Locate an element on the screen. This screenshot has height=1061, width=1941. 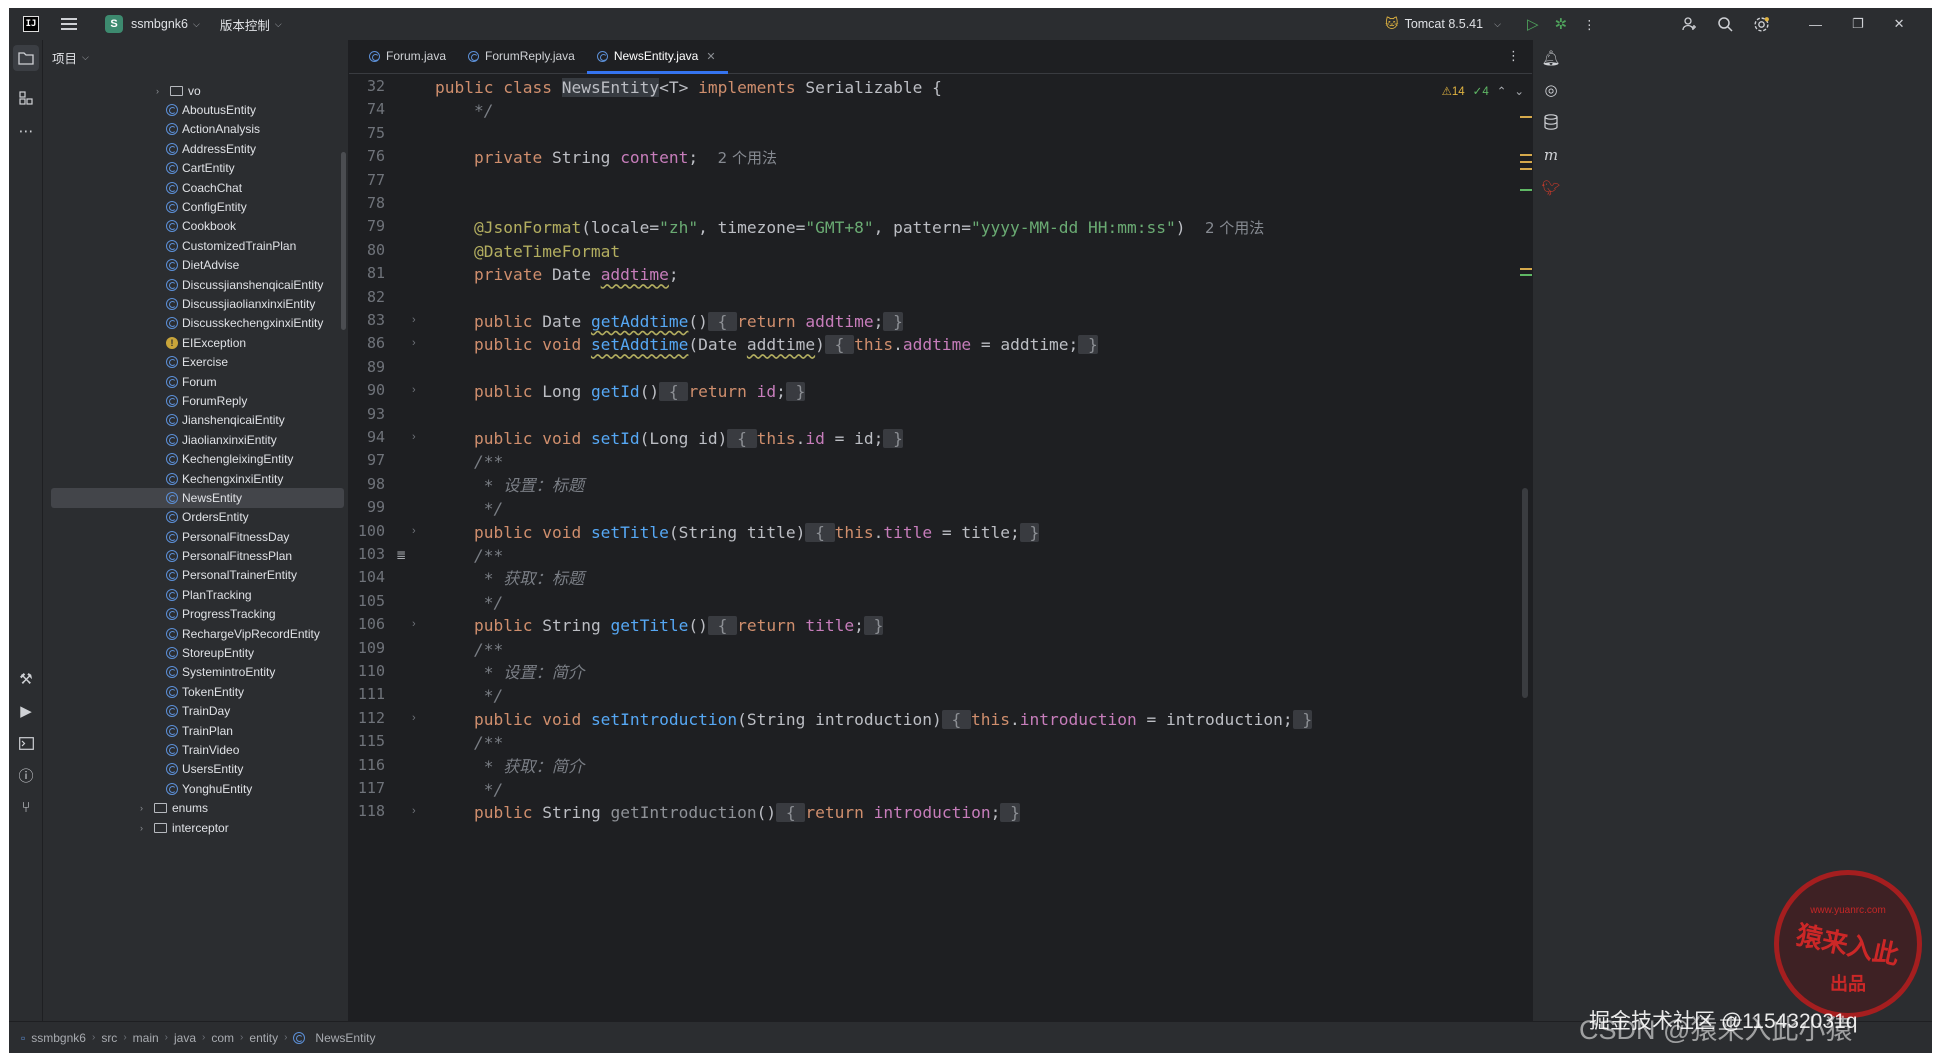
ok-stripe-mark is located at coordinates (1526, 275).